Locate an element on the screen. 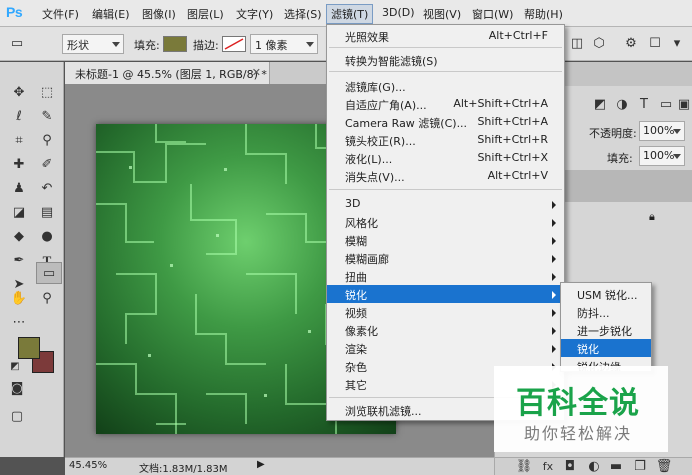 This screenshot has width=692, height=475. link-layers-icon: ⛓ is located at coordinates (524, 466).